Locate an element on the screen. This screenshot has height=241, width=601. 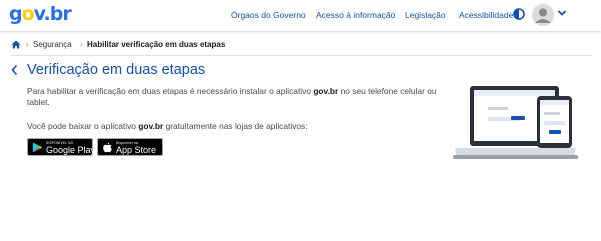
google-play-label: Google Play is located at coordinates (71, 150).